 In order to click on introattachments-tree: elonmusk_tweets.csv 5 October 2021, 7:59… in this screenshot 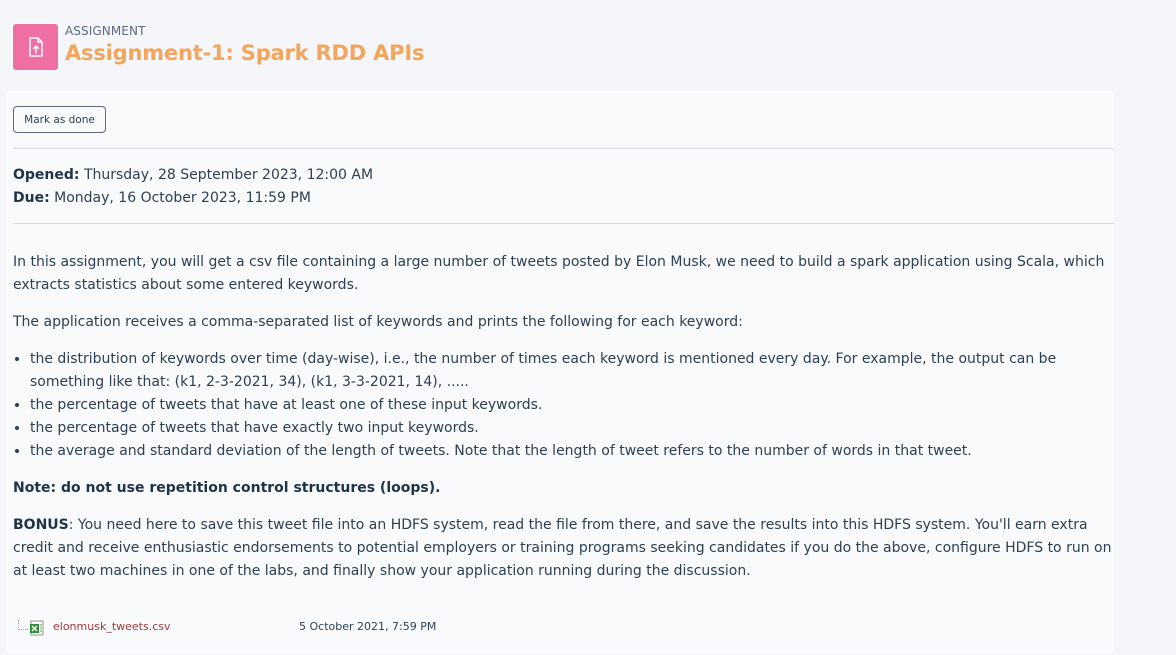, I will do `click(268, 628)`.